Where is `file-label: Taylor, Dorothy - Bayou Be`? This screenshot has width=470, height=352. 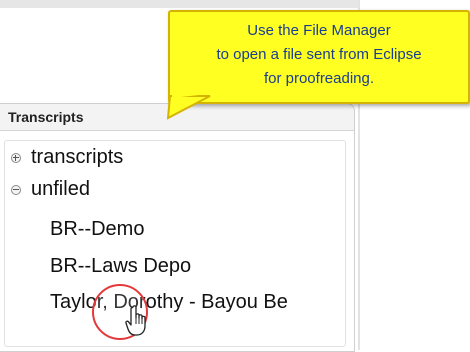 file-label: Taylor, Dorothy - Bayou Be is located at coordinates (169, 302).